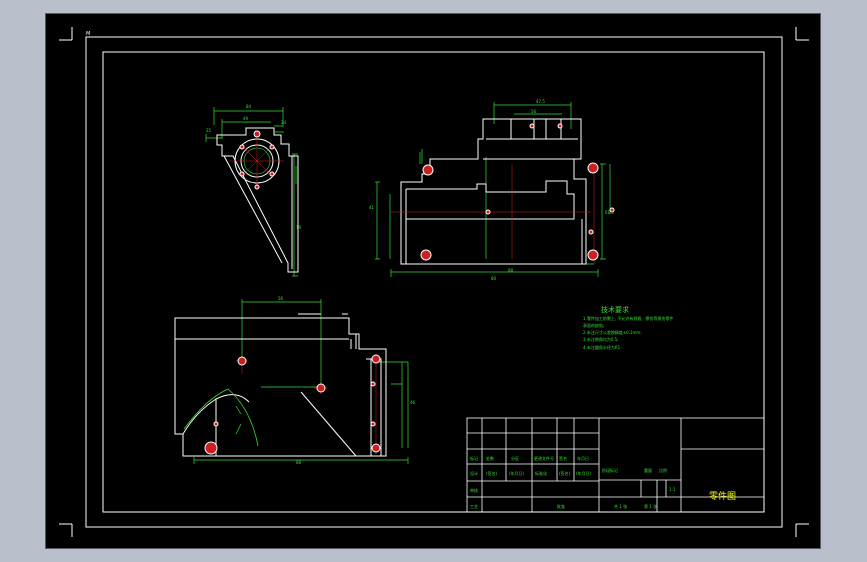 Image resolution: width=867 pixels, height=562 pixels. I want to click on dim-label: 84, so click(249, 106).